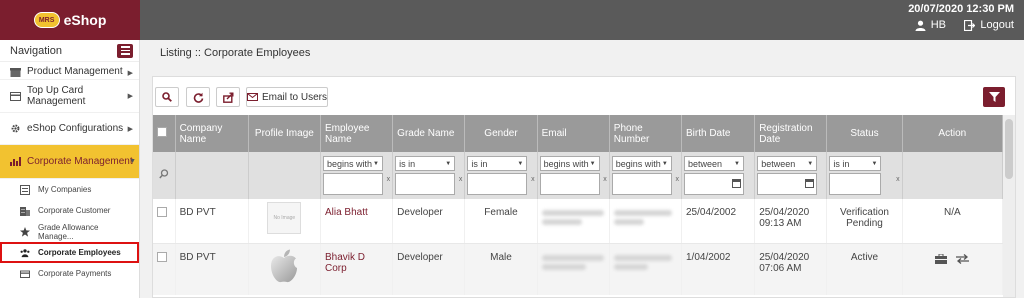 The width and height of the screenshot is (1024, 298). Describe the element at coordinates (497, 184) in the screenshot. I see `gender-filter-input` at that location.